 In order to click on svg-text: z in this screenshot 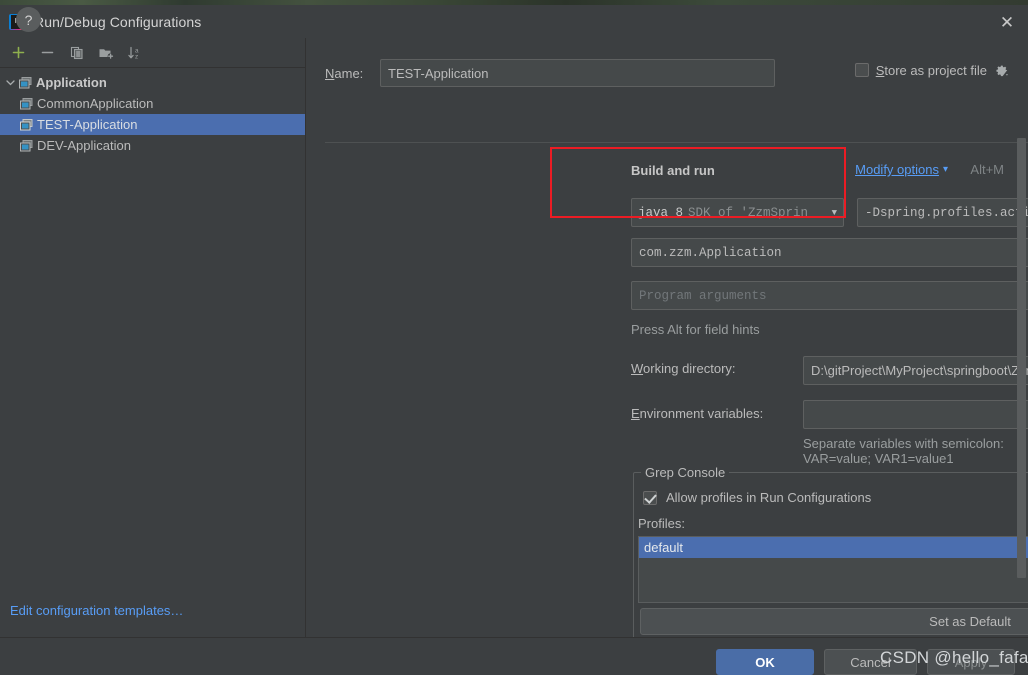, I will do `click(136, 56)`.